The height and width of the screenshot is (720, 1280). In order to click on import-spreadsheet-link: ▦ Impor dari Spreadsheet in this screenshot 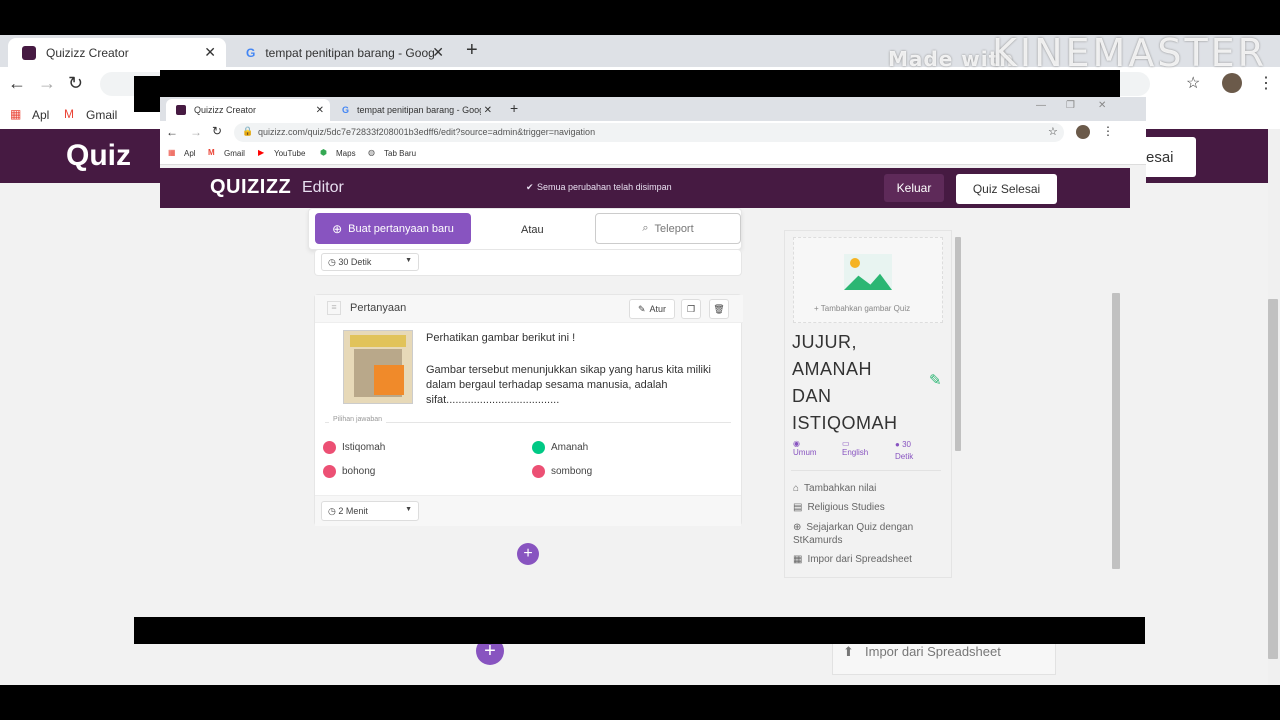, I will do `click(852, 559)`.